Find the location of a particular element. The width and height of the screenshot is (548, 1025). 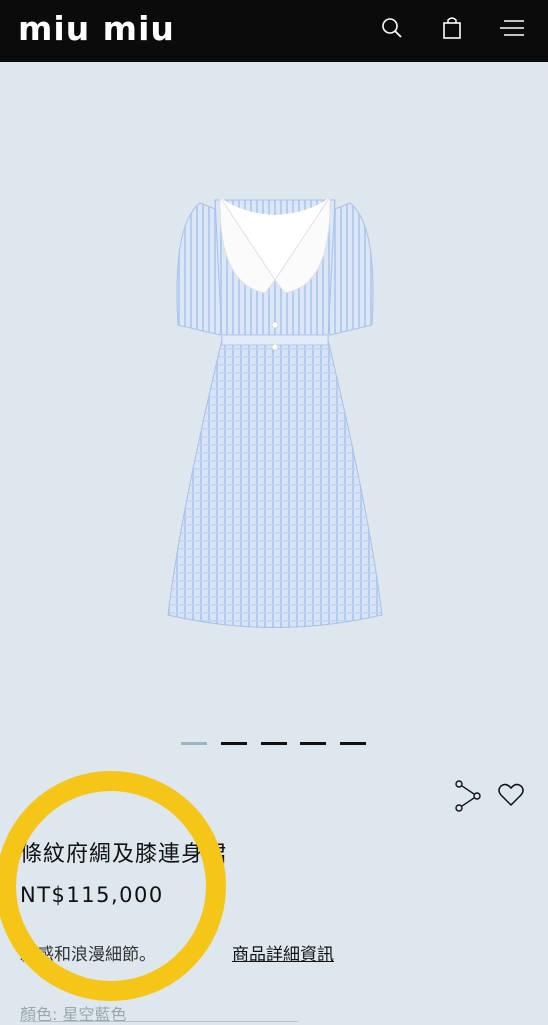

color-divider is located at coordinates (159, 1021).